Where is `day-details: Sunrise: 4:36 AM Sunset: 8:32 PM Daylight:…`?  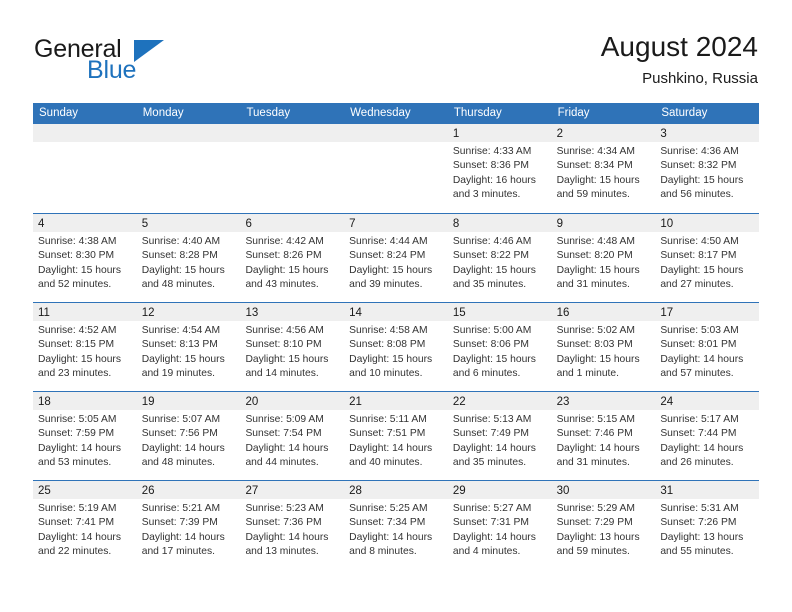 day-details: Sunrise: 4:36 AM Sunset: 8:32 PM Daylight:… is located at coordinates (707, 172).